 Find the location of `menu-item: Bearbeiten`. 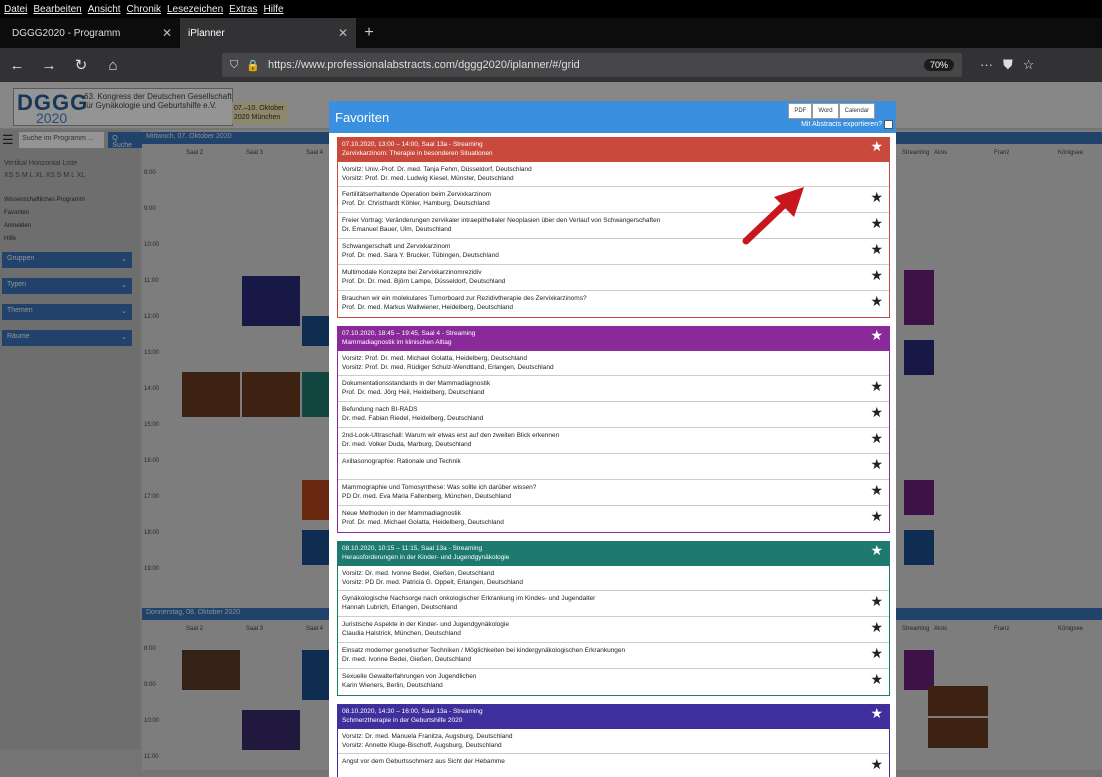

menu-item: Bearbeiten is located at coordinates (57, 9).